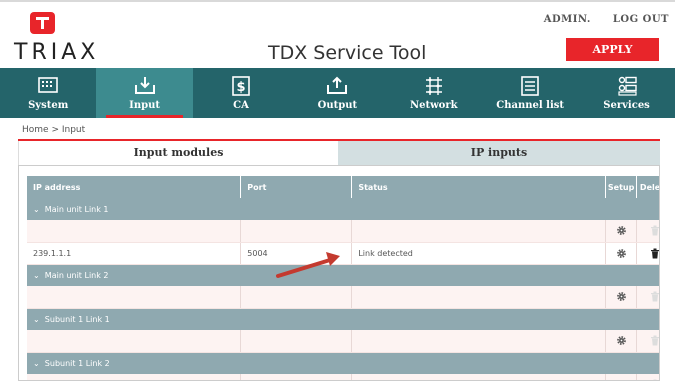 The width and height of the screenshot is (675, 381). What do you see at coordinates (296, 253) in the screenshot?
I see `cell-port: 5004` at bounding box center [296, 253].